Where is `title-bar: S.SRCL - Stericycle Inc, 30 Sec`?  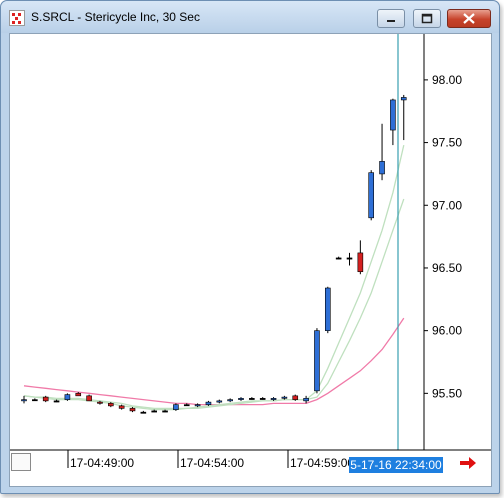
title-bar: S.SRCL - Stericycle Inc, 30 Sec is located at coordinates (250, 17).